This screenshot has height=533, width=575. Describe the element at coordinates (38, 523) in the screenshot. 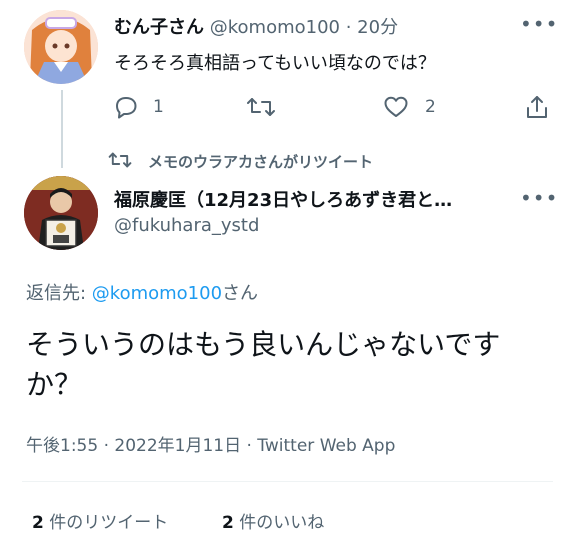

I see `retweets-count: 2` at that location.